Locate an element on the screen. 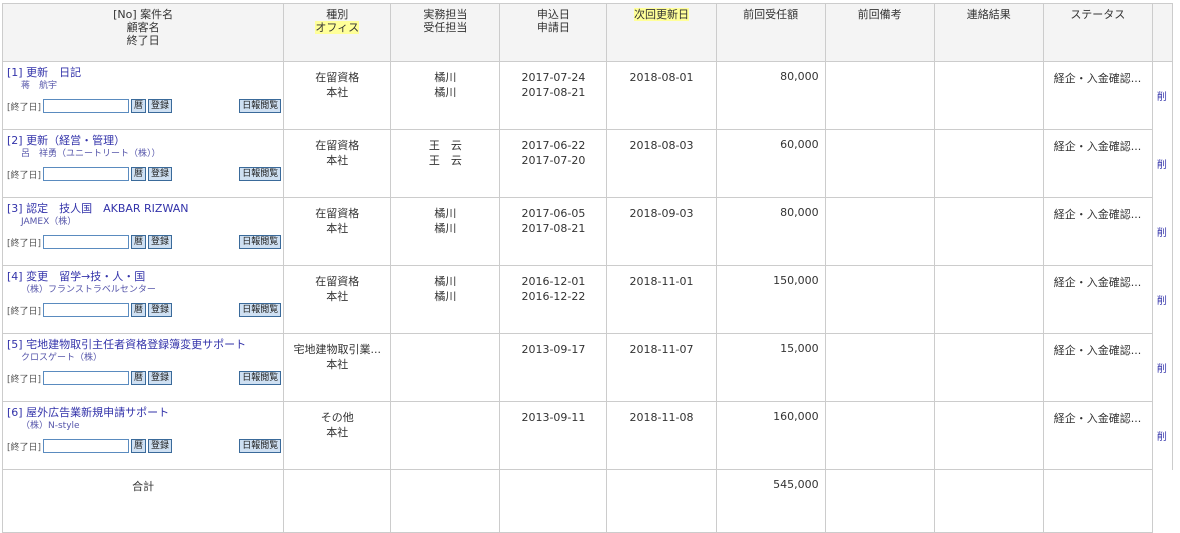 This screenshot has width=1180, height=533. case-title: 宅地建物取引主任者資格登録簿変更サポート is located at coordinates (136, 344).